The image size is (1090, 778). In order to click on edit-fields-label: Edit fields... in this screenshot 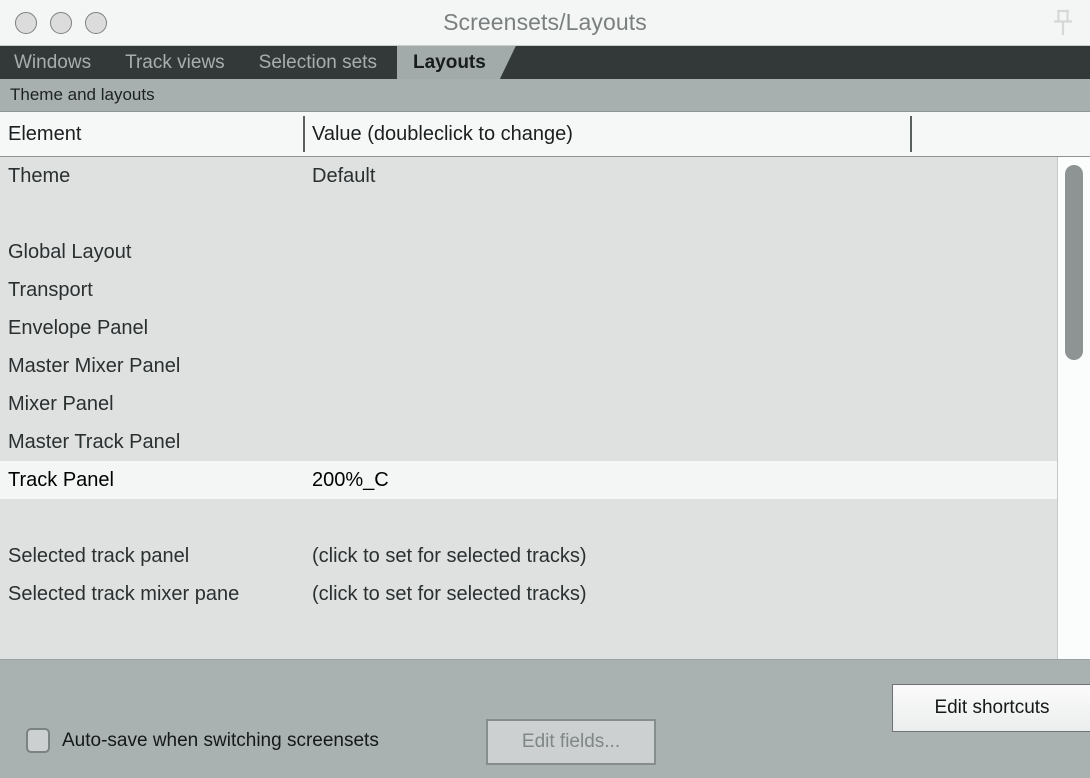, I will do `click(571, 741)`.